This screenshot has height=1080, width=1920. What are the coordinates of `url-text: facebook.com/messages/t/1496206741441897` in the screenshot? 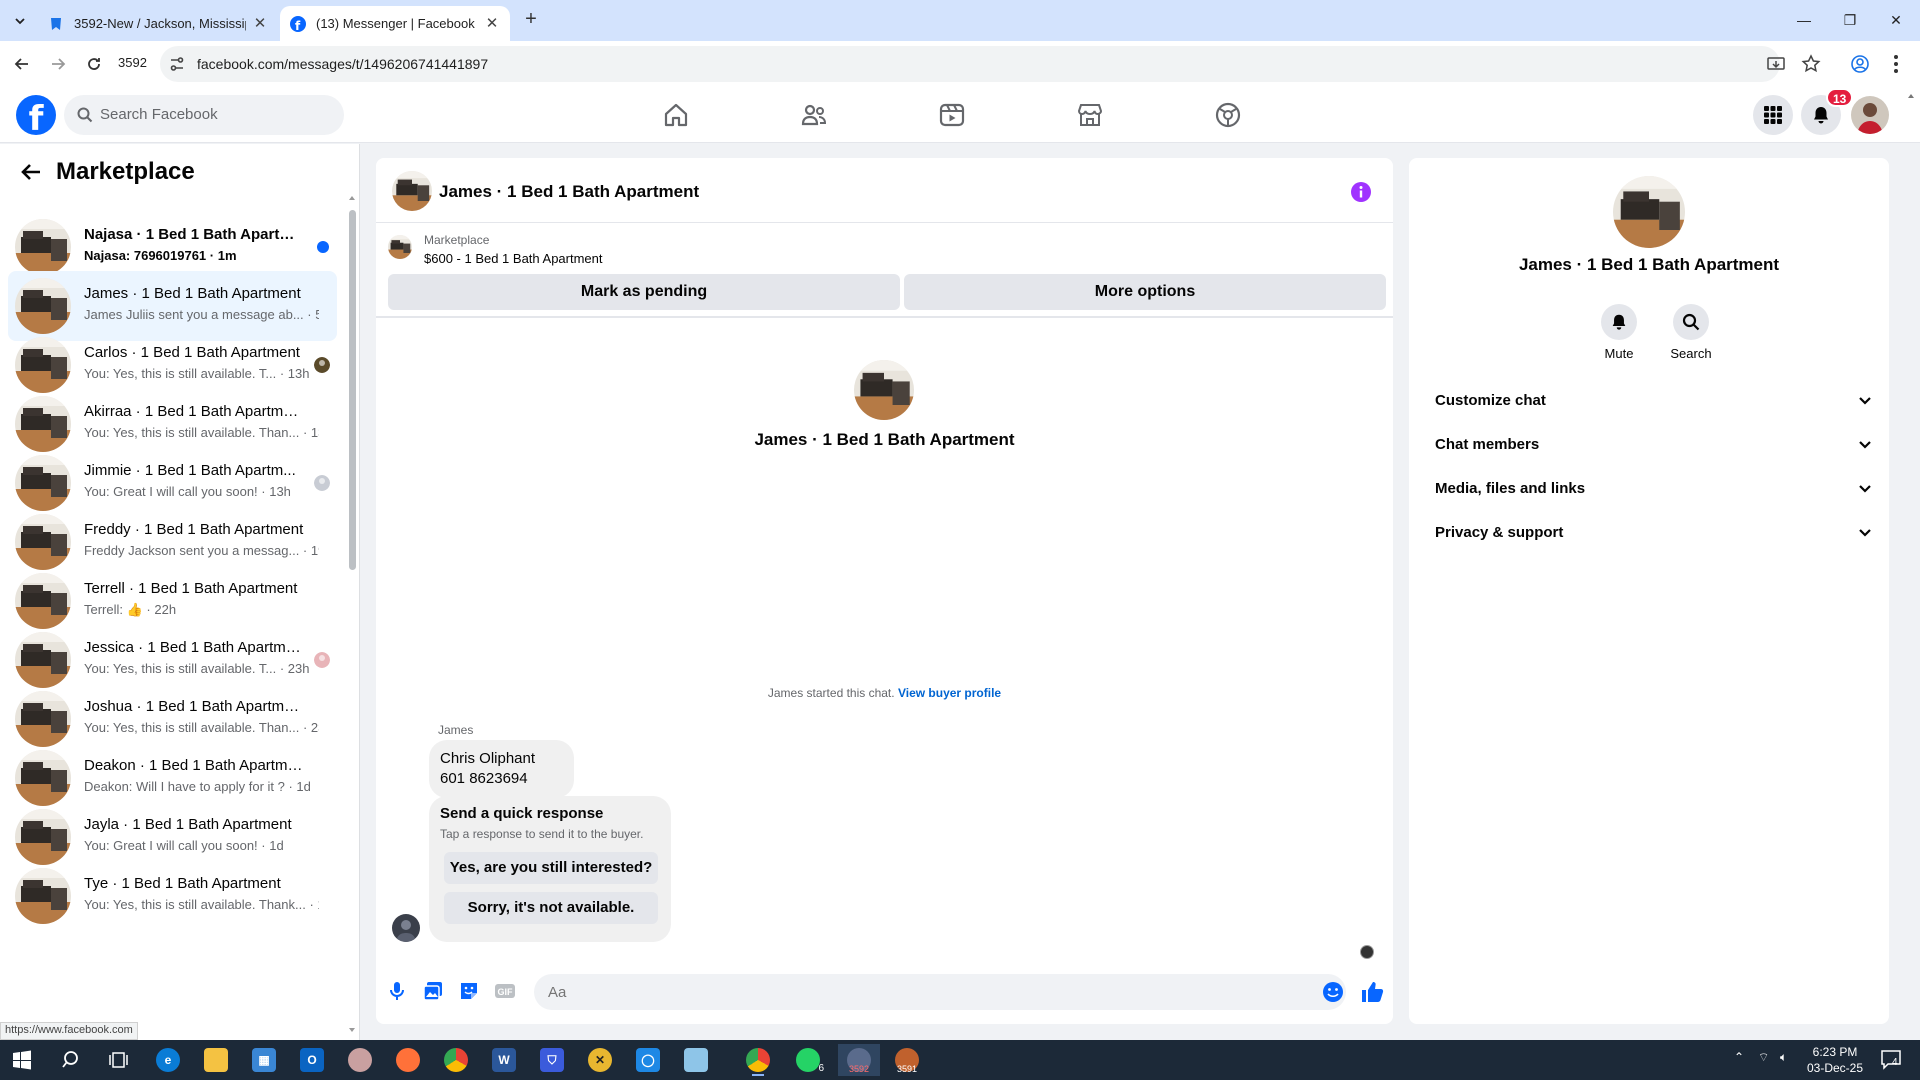 It's located at (342, 64).